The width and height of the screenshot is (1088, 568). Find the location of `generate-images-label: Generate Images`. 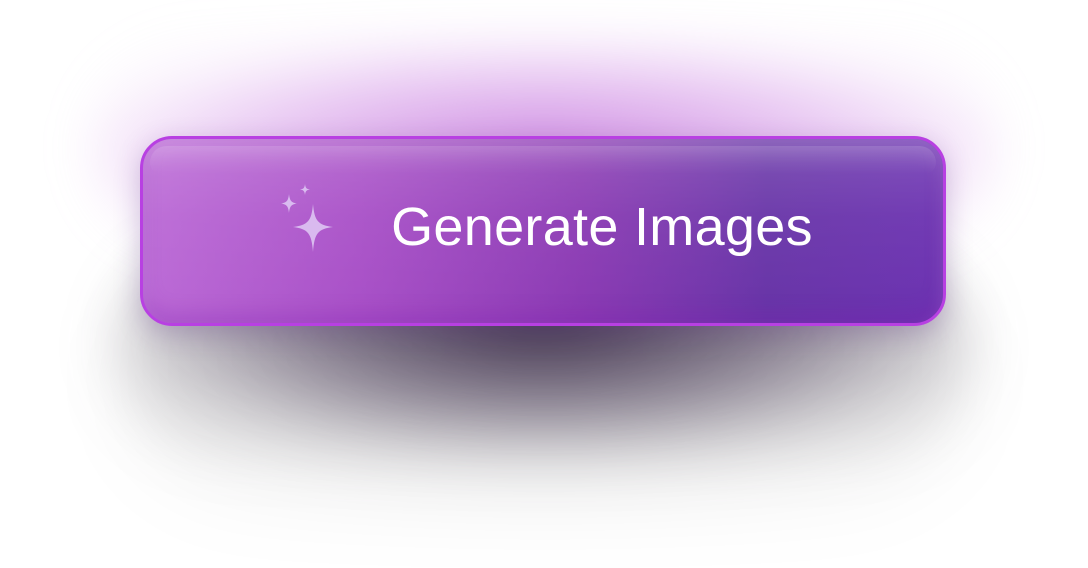

generate-images-label: Generate Images is located at coordinates (602, 227).